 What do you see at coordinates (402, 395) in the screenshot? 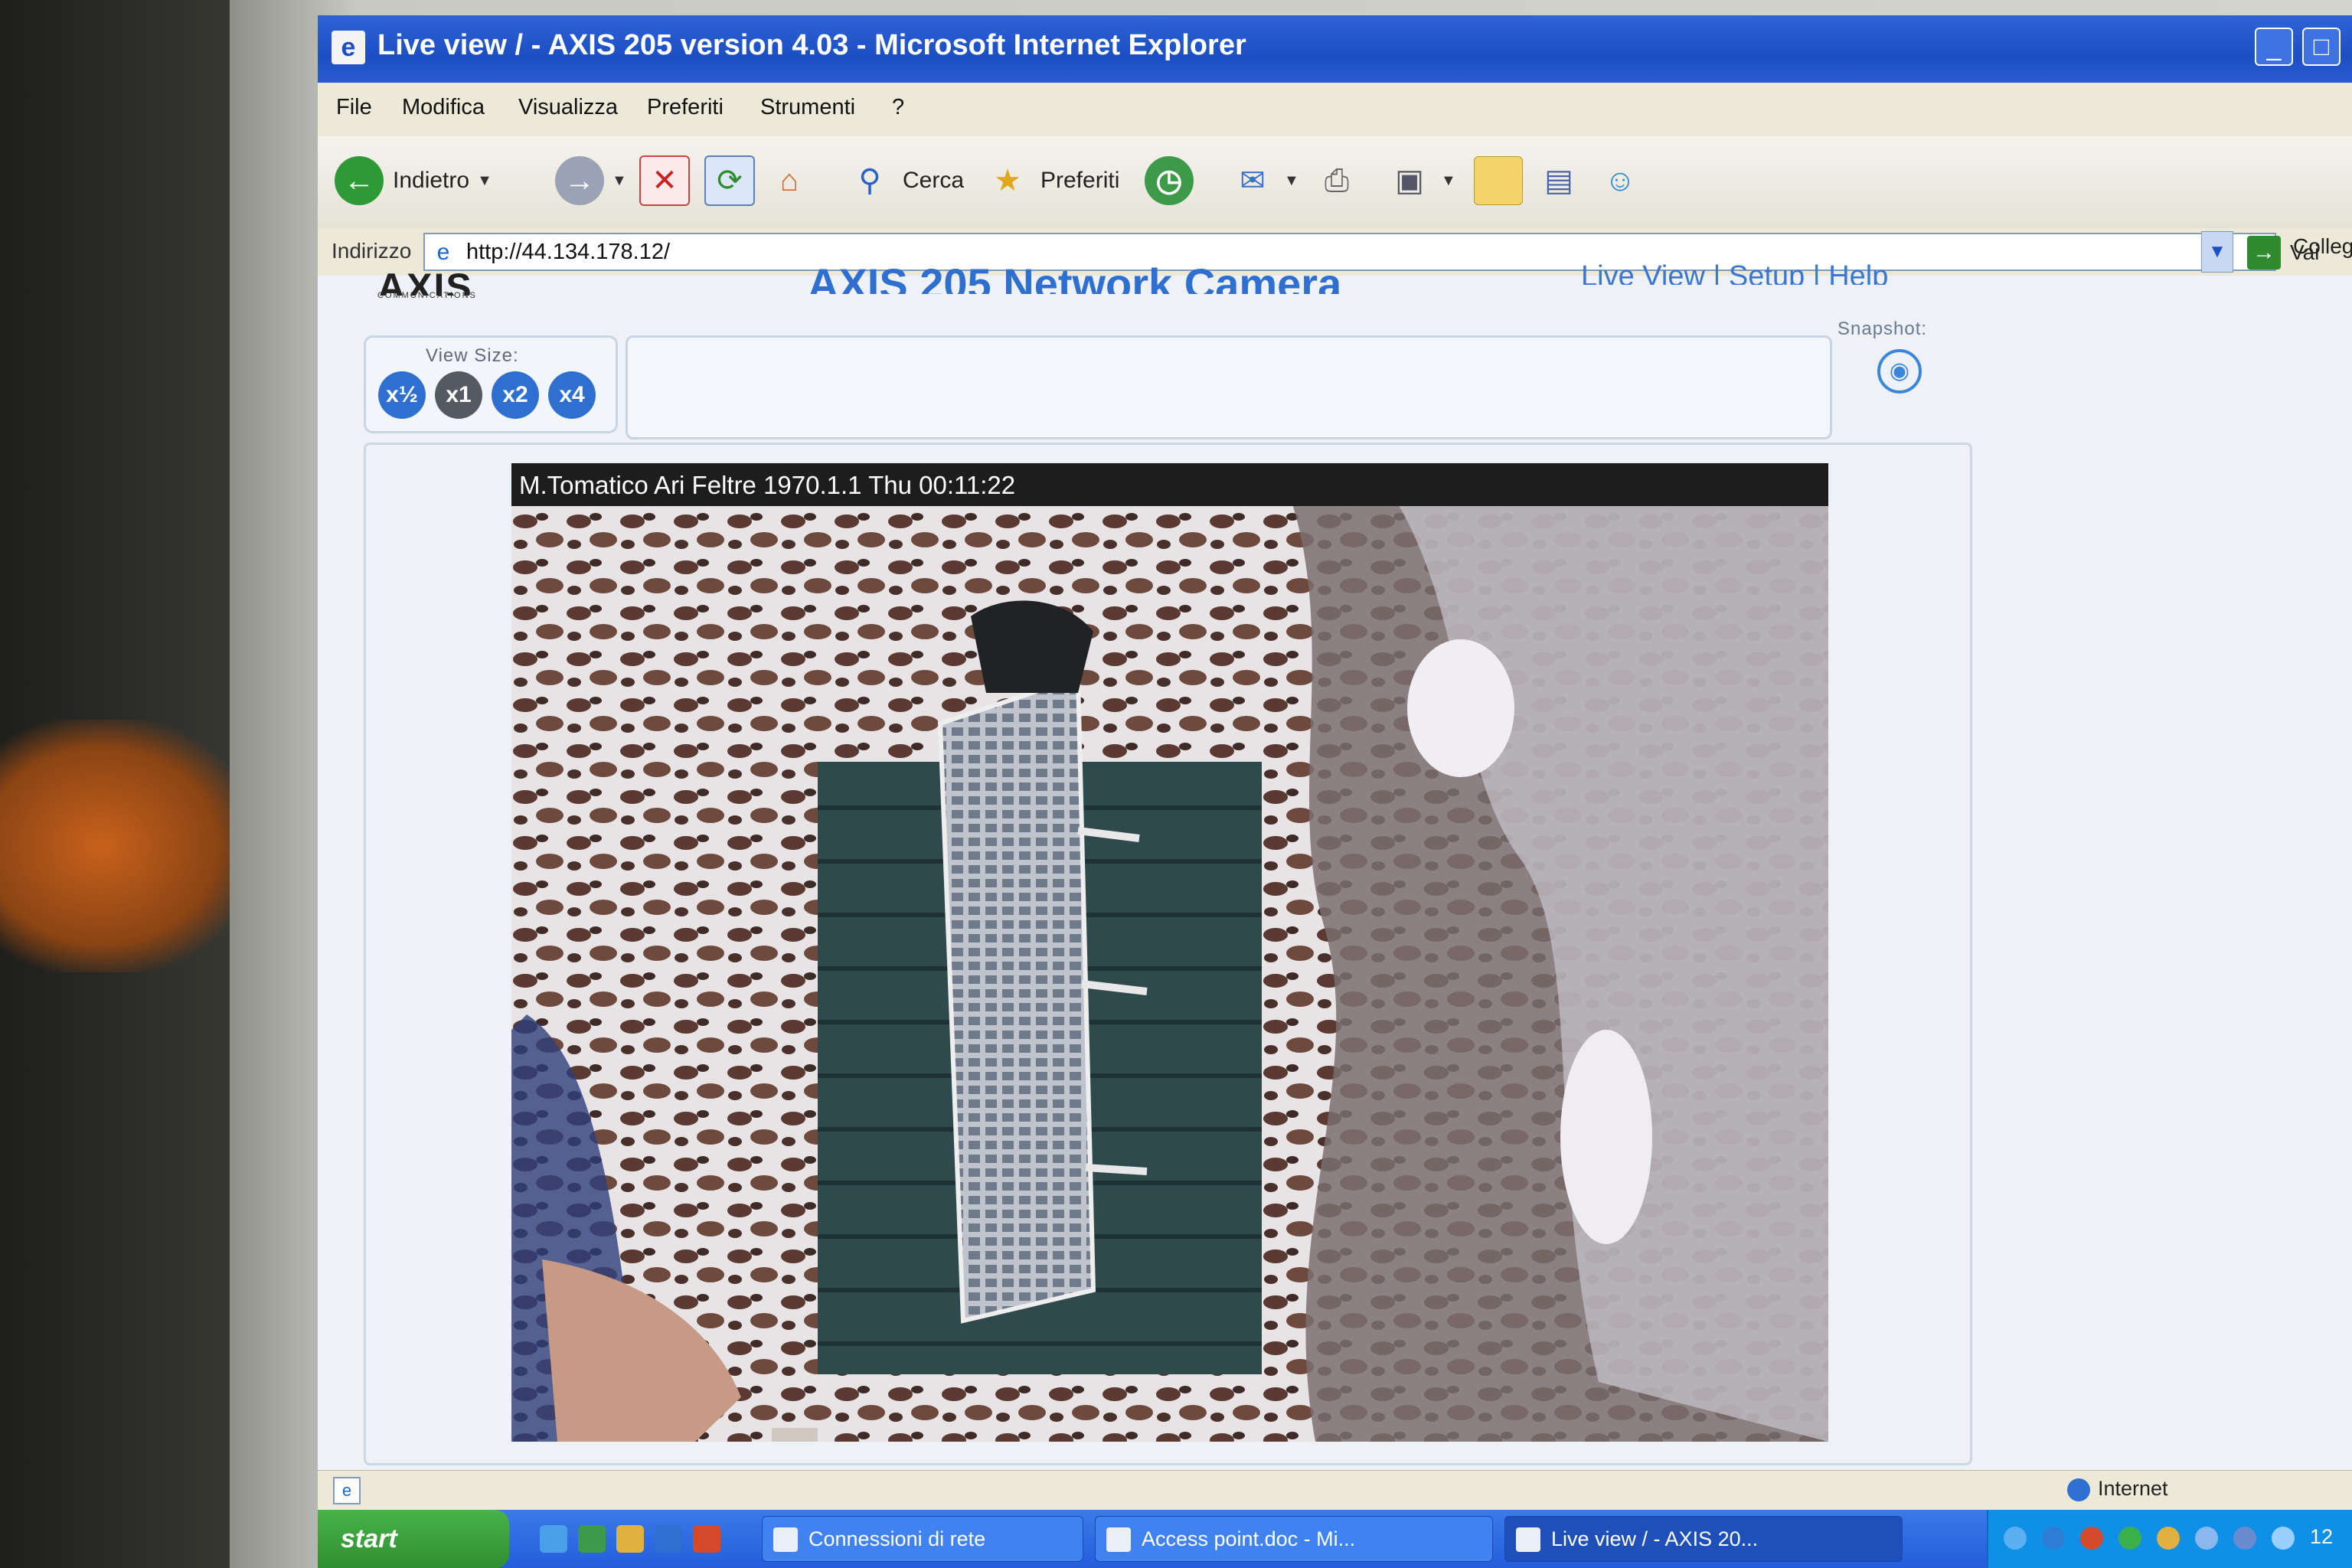
I see `view-size-half-button: x½` at bounding box center [402, 395].